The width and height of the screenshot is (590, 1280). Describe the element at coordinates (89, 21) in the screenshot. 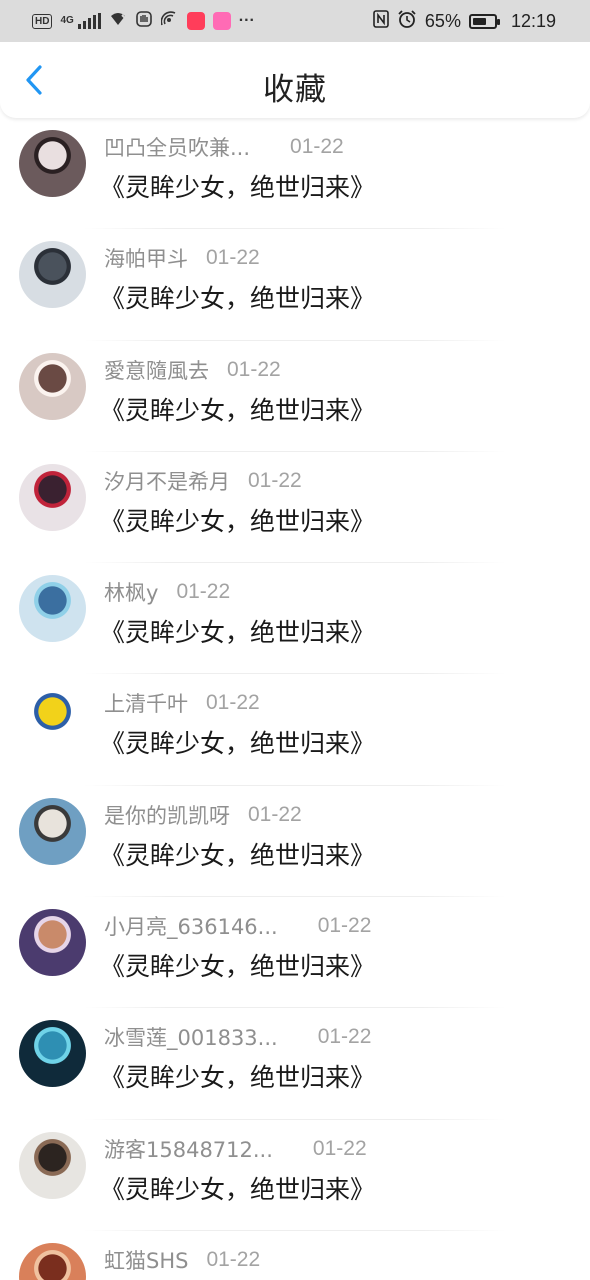

I see `signal-icon` at that location.